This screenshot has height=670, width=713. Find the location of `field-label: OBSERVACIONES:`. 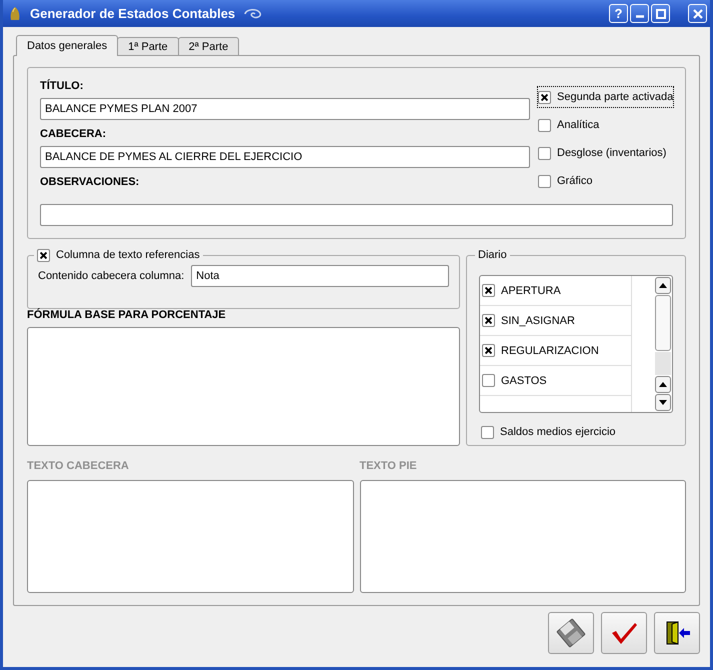

field-label: OBSERVACIONES: is located at coordinates (90, 182).